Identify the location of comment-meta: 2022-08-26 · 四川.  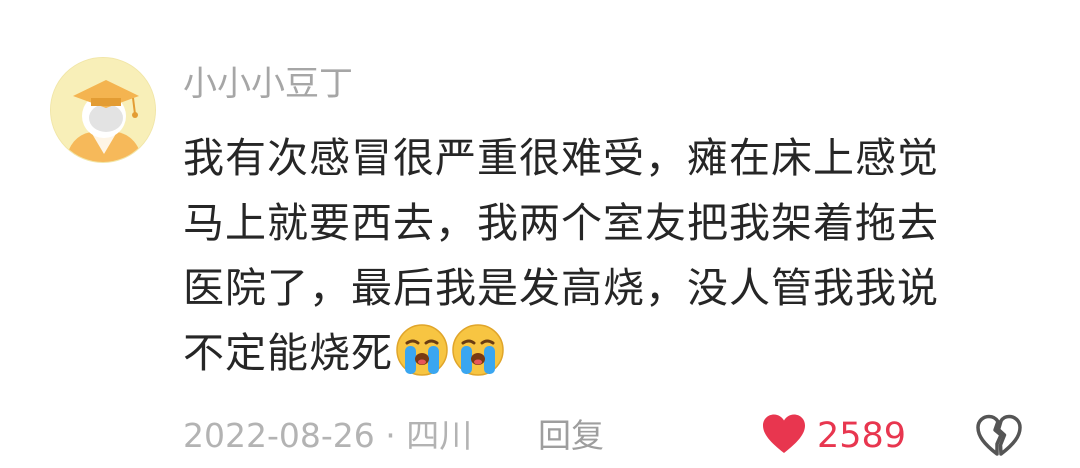
(327, 436).